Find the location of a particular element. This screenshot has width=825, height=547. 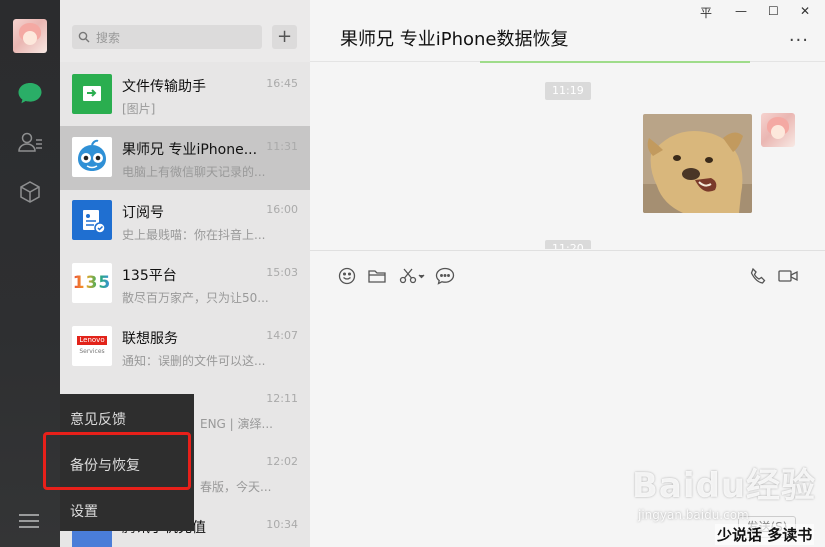

menu-icon is located at coordinates (29, 523).